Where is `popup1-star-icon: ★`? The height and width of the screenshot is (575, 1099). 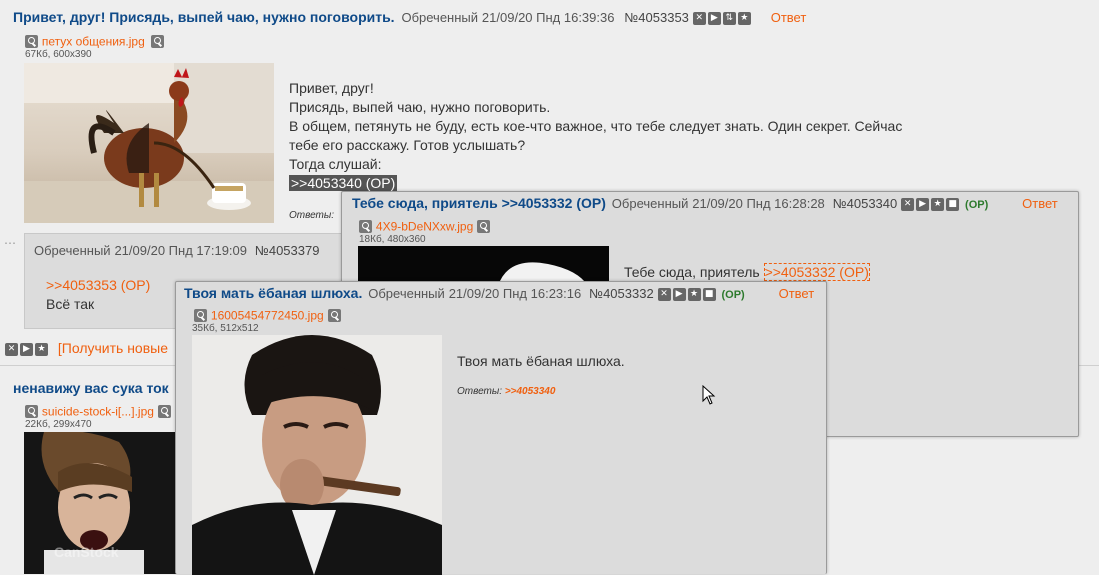 popup1-star-icon: ★ is located at coordinates (938, 204).